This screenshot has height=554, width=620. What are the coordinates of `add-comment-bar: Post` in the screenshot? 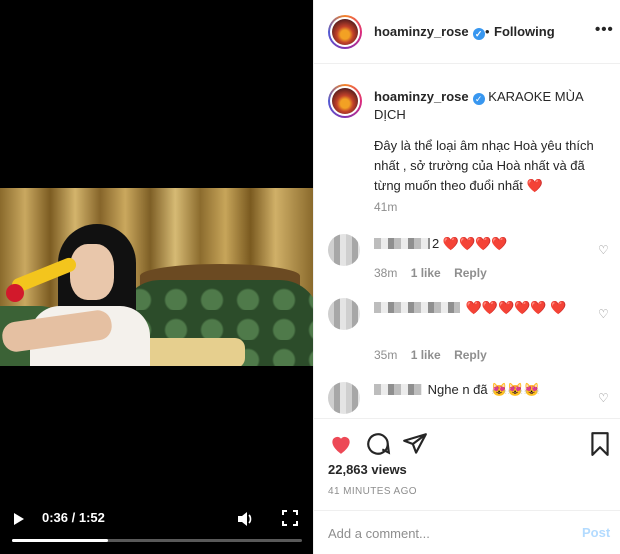 It's located at (467, 532).